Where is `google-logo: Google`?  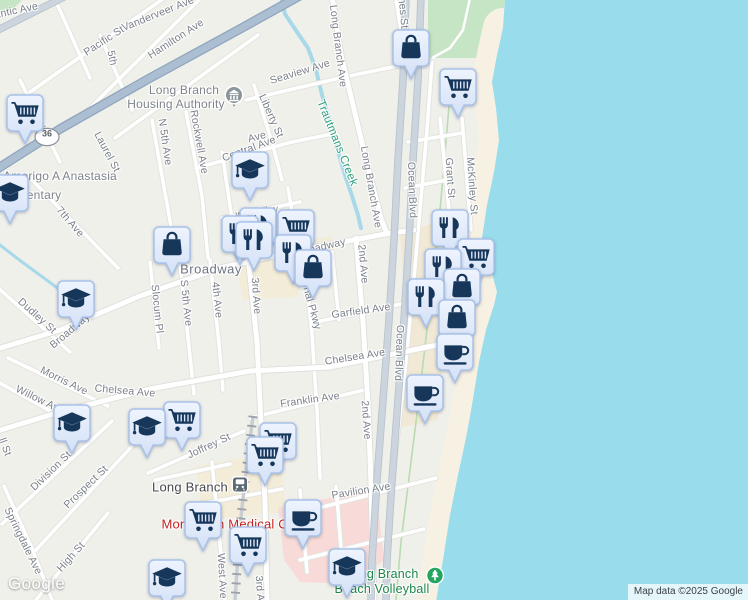
google-logo: Google is located at coordinates (36, 584).